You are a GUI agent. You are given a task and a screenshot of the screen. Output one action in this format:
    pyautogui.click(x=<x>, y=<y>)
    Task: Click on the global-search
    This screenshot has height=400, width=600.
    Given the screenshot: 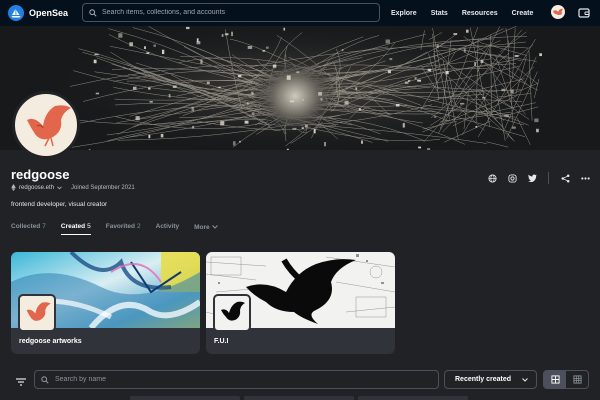 What is the action you would take?
    pyautogui.click(x=231, y=12)
    